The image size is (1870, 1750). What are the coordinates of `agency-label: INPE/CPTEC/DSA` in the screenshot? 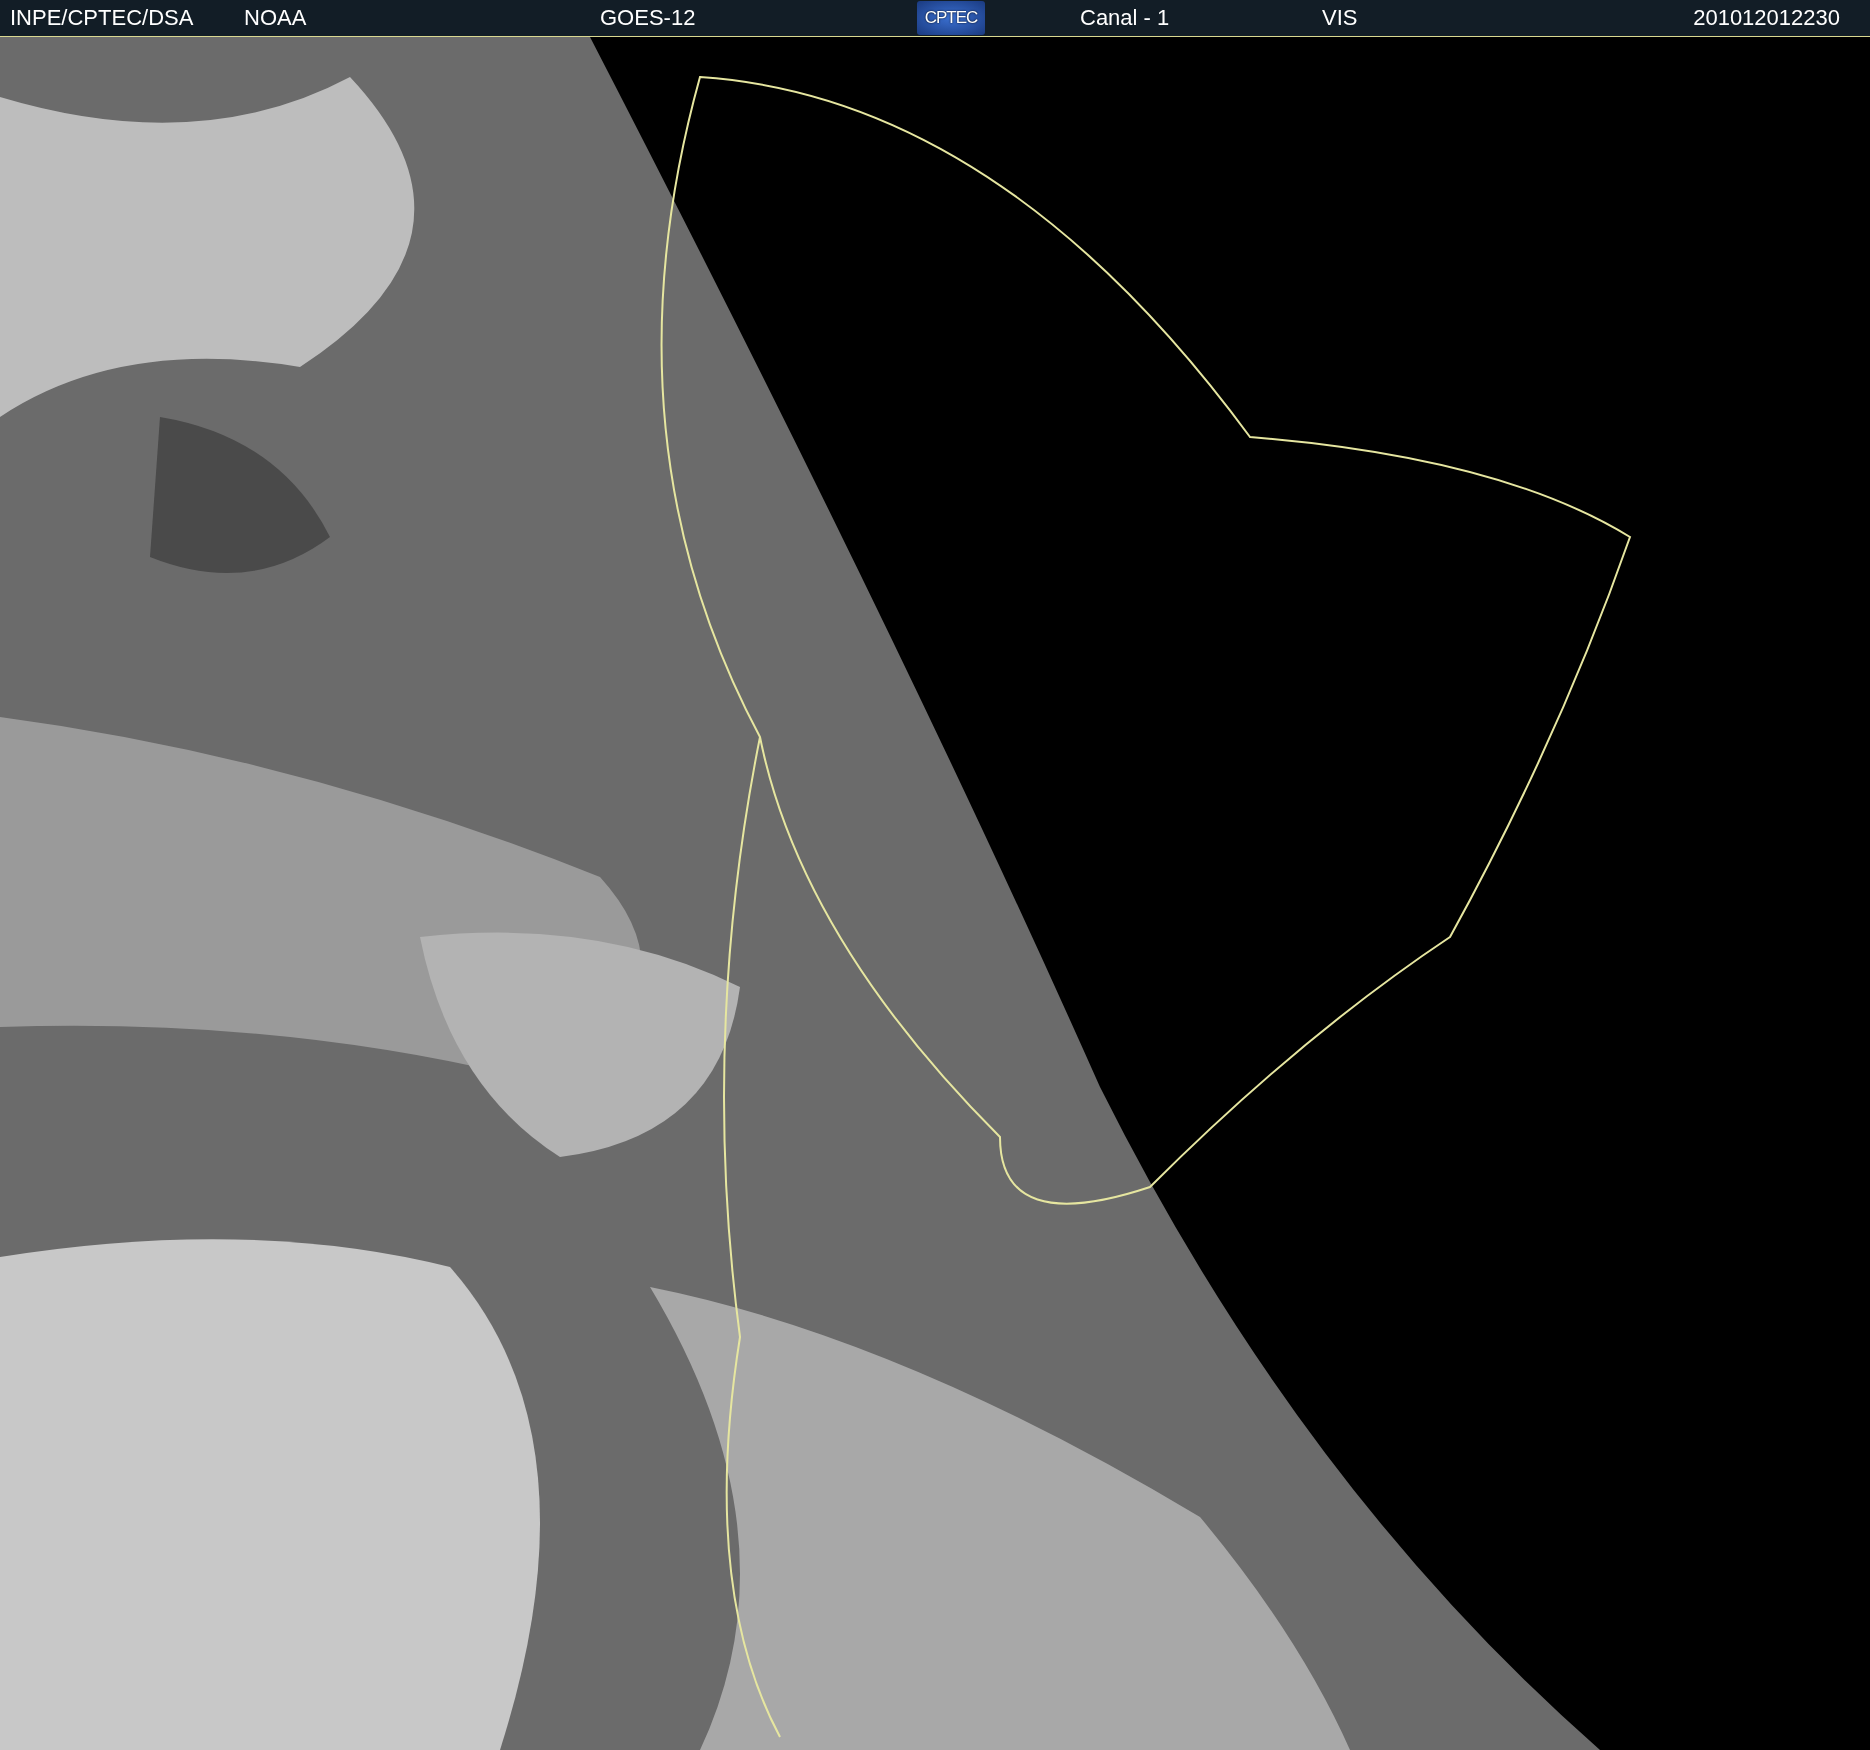 It's located at (102, 18).